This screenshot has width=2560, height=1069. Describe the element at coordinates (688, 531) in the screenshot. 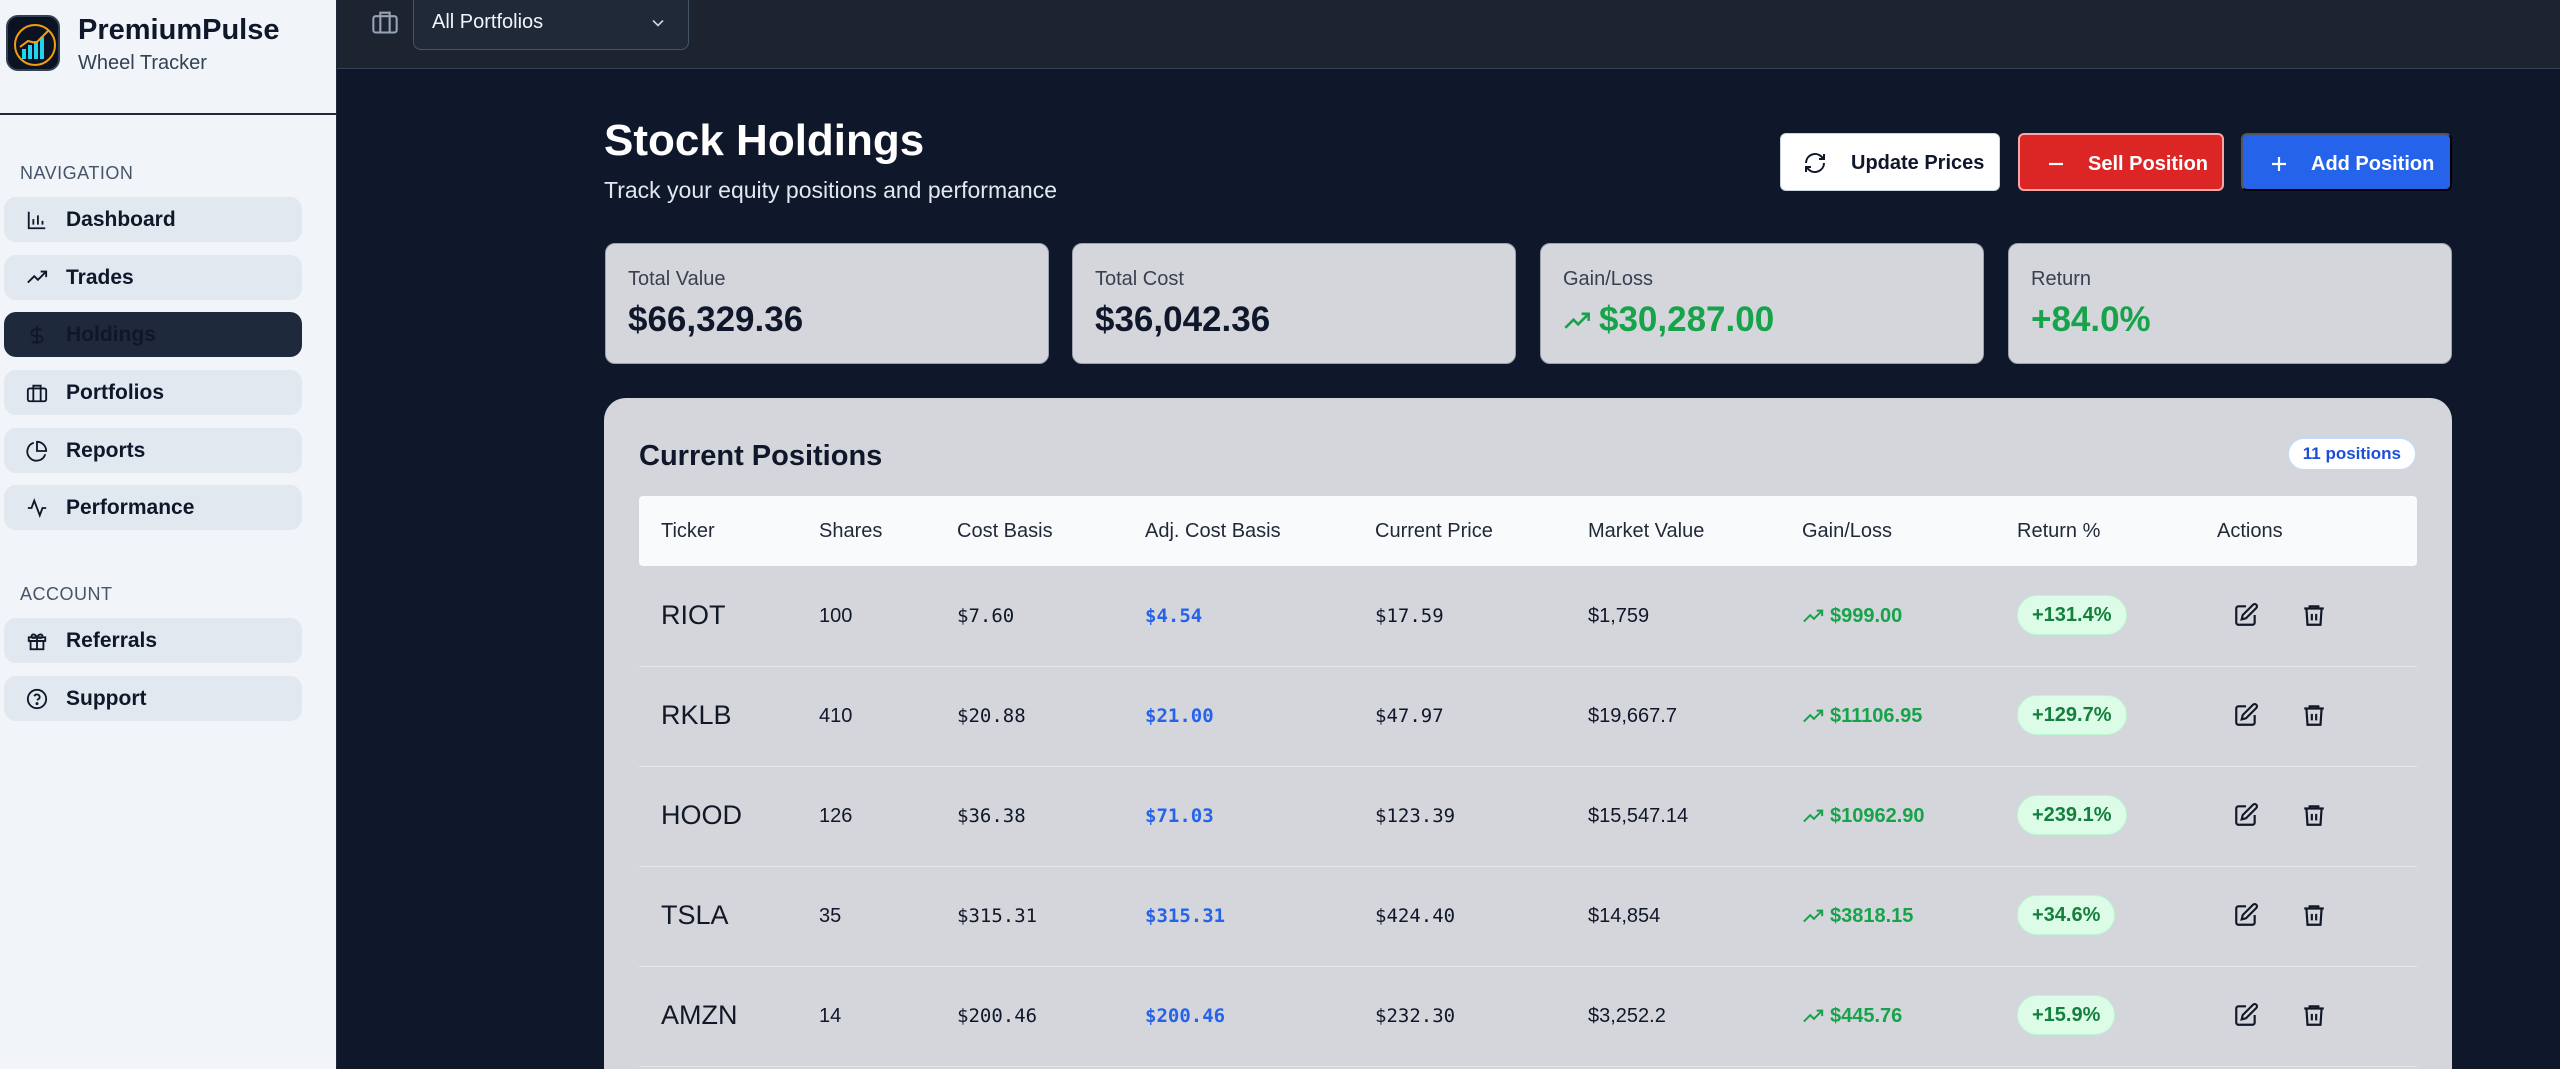

I see `column-header: Ticker` at that location.